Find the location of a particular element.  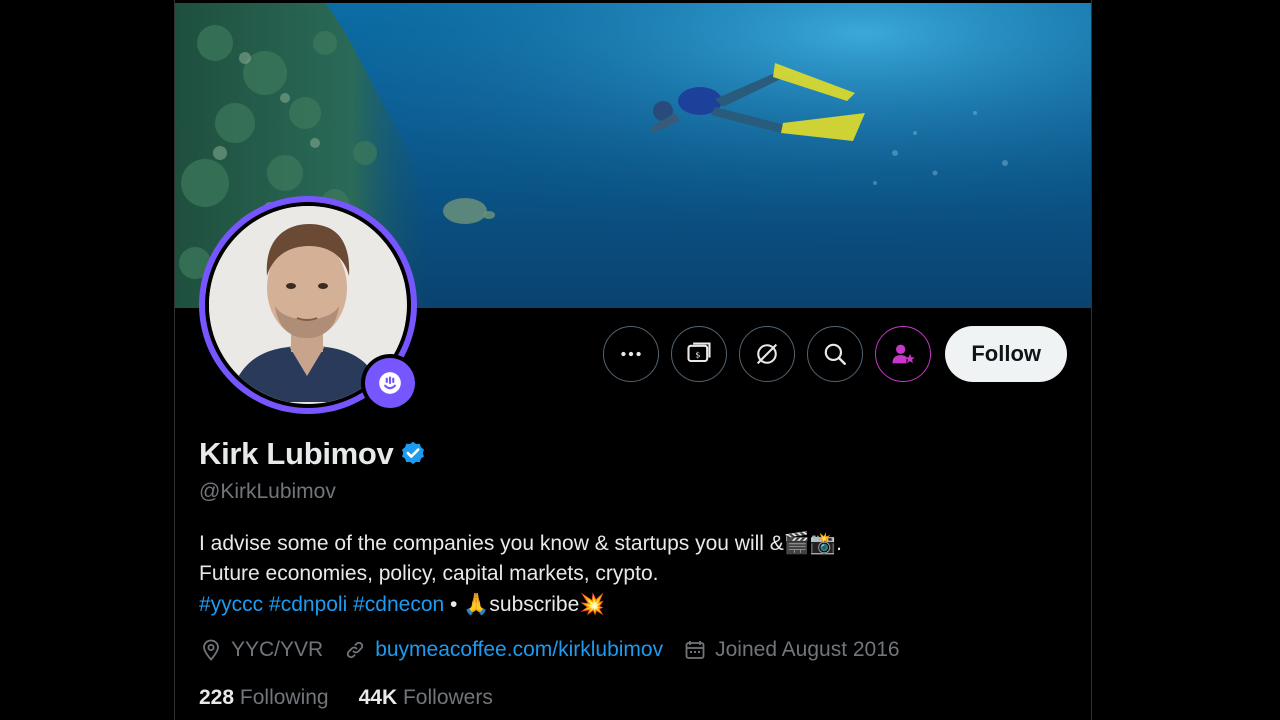

message-button: $ is located at coordinates (699, 354).